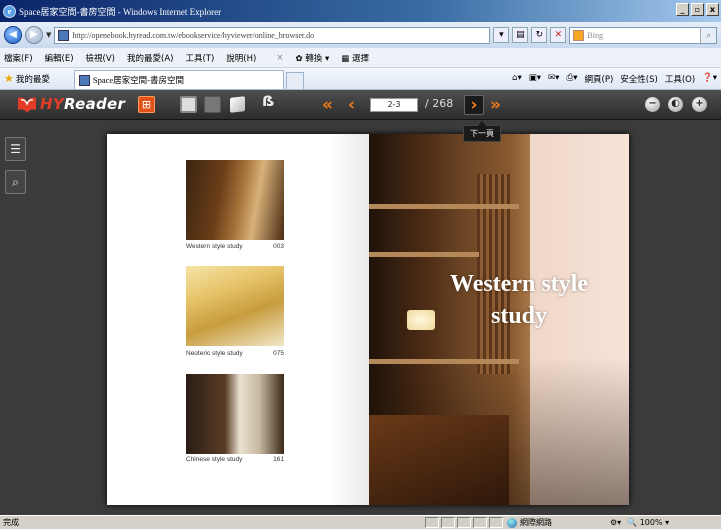 Image resolution: width=721 pixels, height=529 pixels. I want to click on neoteric-study-photo, so click(235, 306).